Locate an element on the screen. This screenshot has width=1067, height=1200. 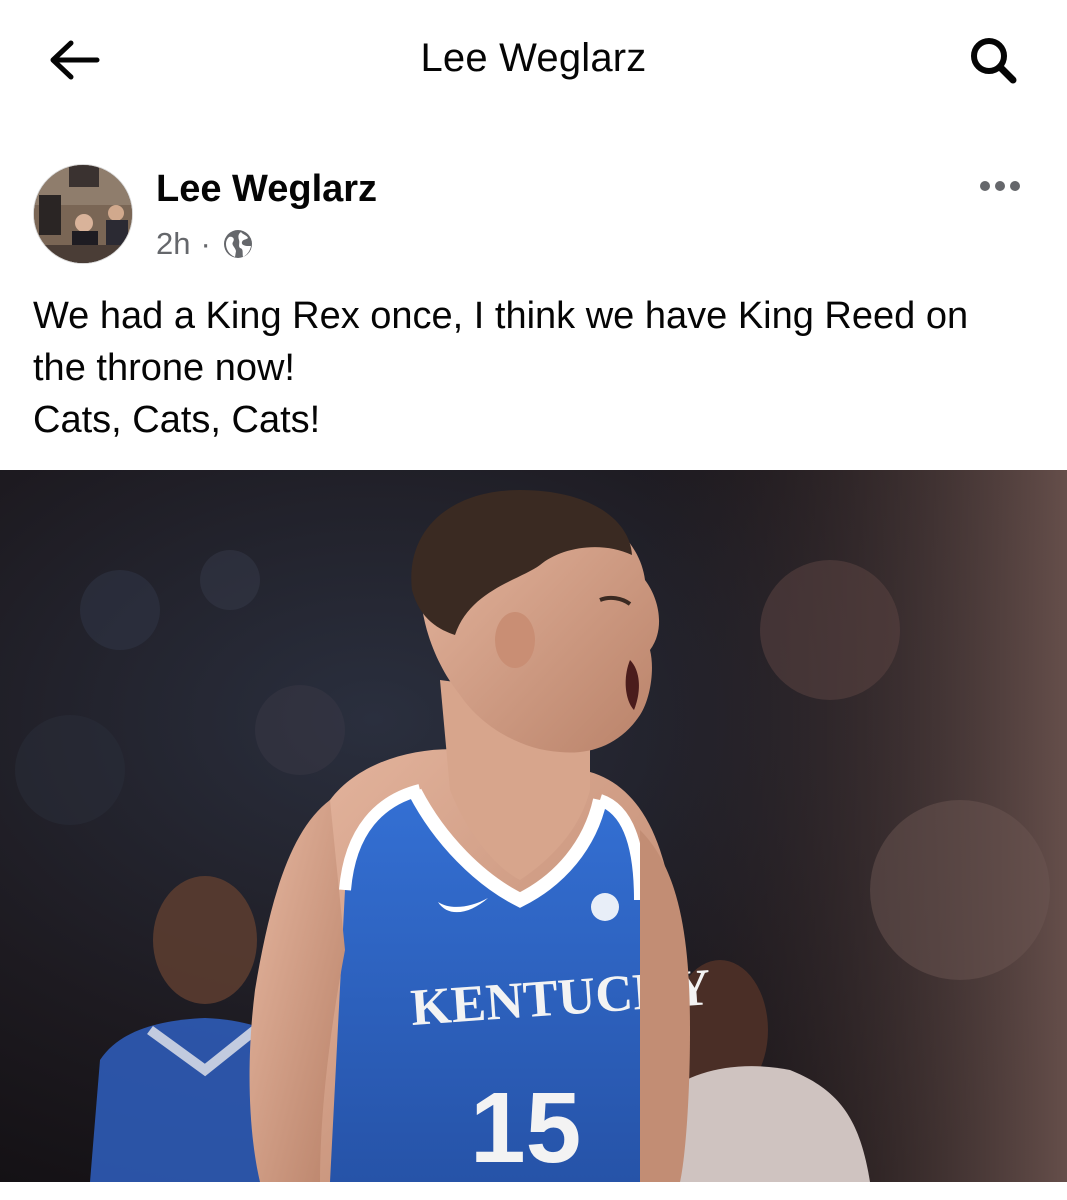
post-header: Lee Weglarz 2h · is located at coordinates (533, 215).